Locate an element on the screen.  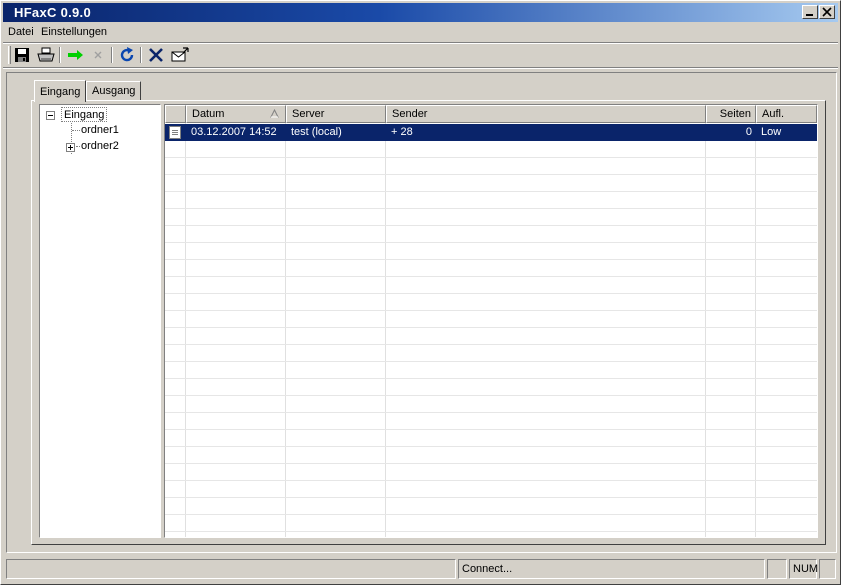
folder-tree: Eingang ordner1 ordner2 is located at coordinates (100, 321).